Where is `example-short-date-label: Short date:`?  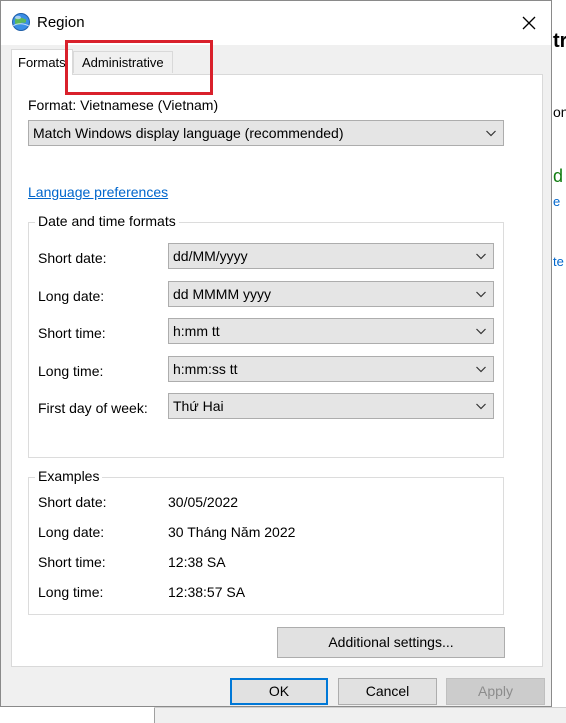
example-short-date-label: Short date: is located at coordinates (72, 502).